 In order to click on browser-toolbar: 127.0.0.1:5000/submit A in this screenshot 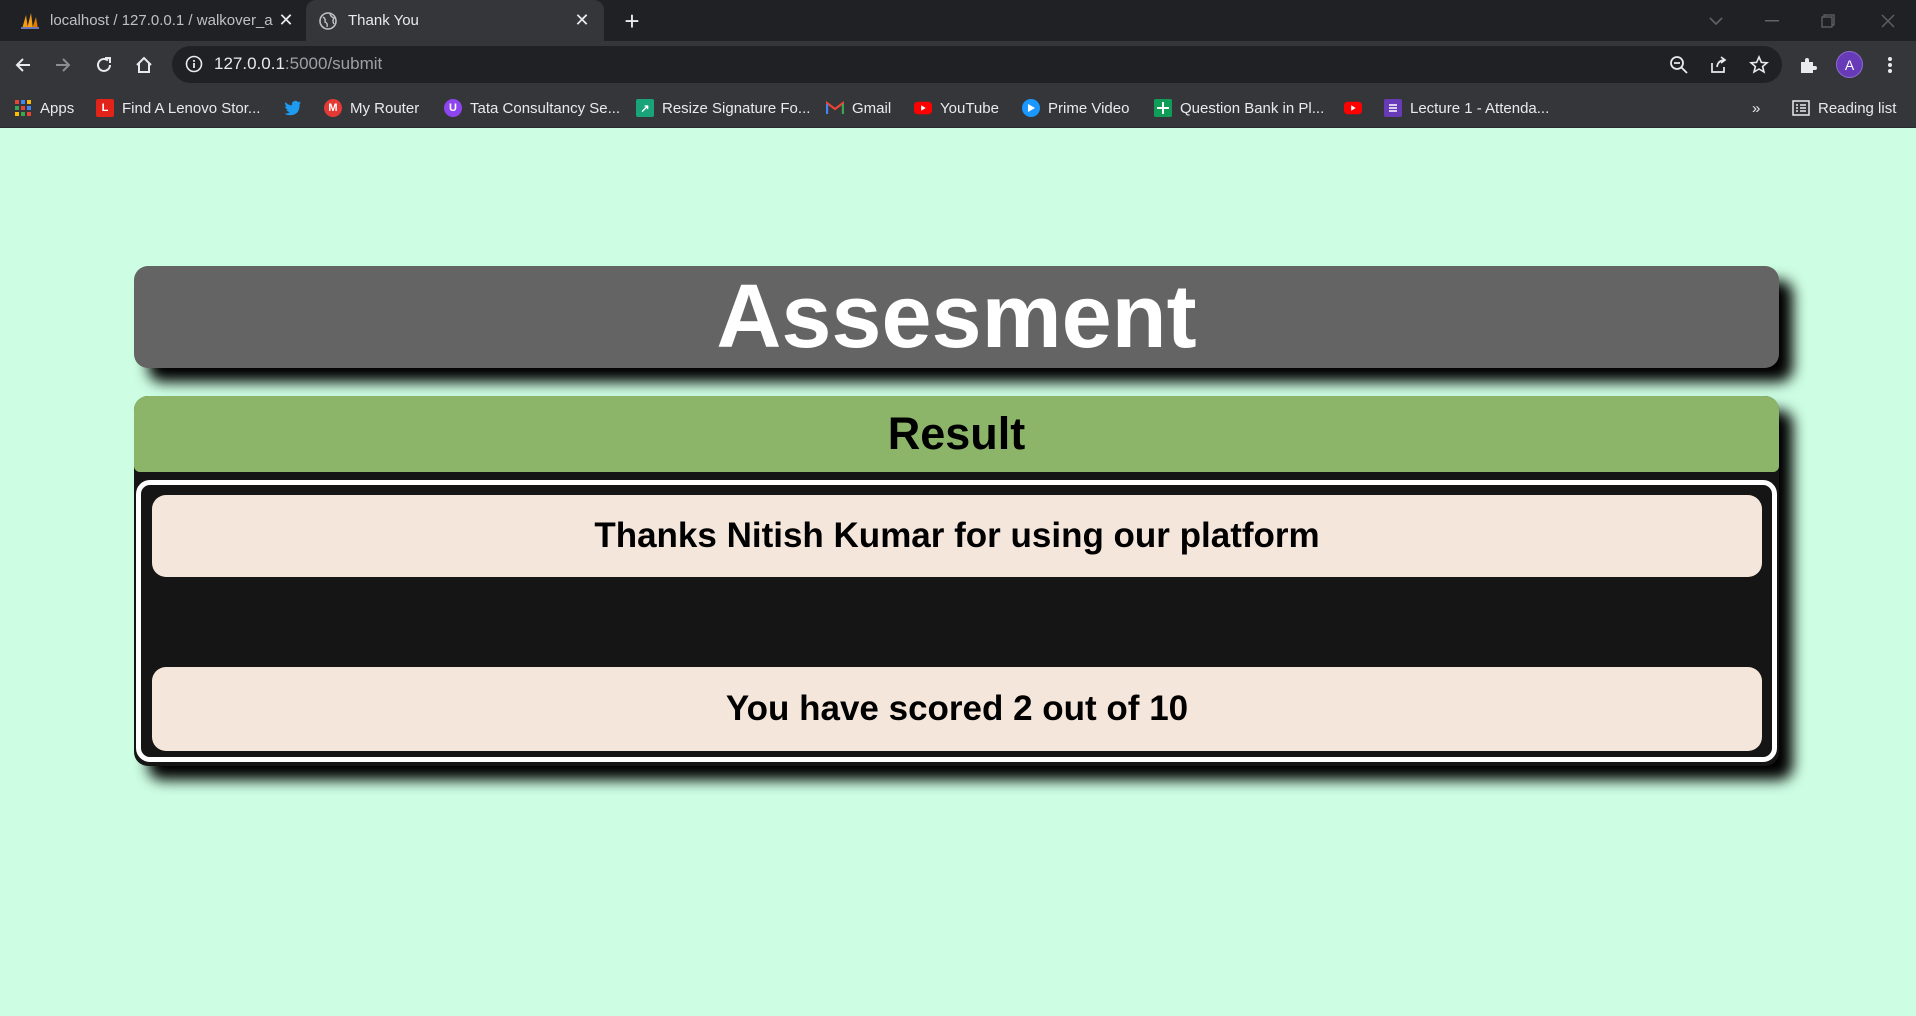, I will do `click(958, 64)`.